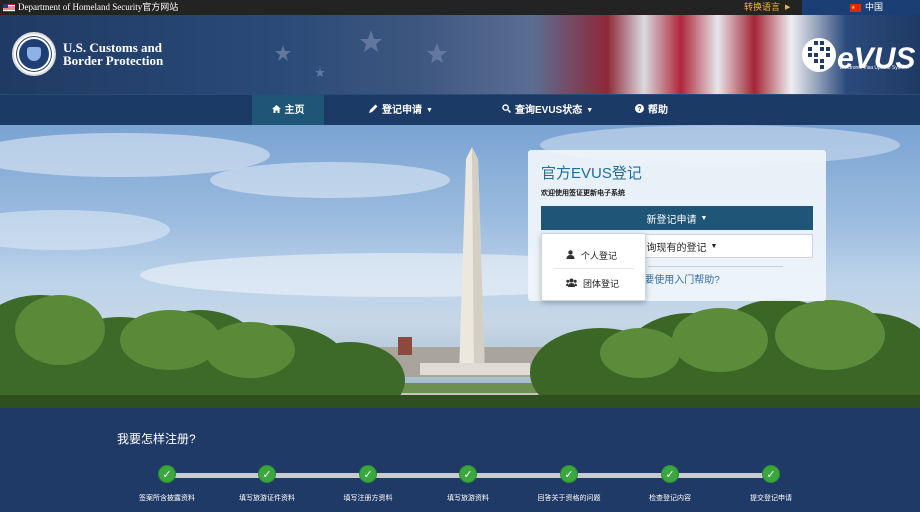  Describe the element at coordinates (506, 110) in the screenshot. I see `search-icon` at that location.